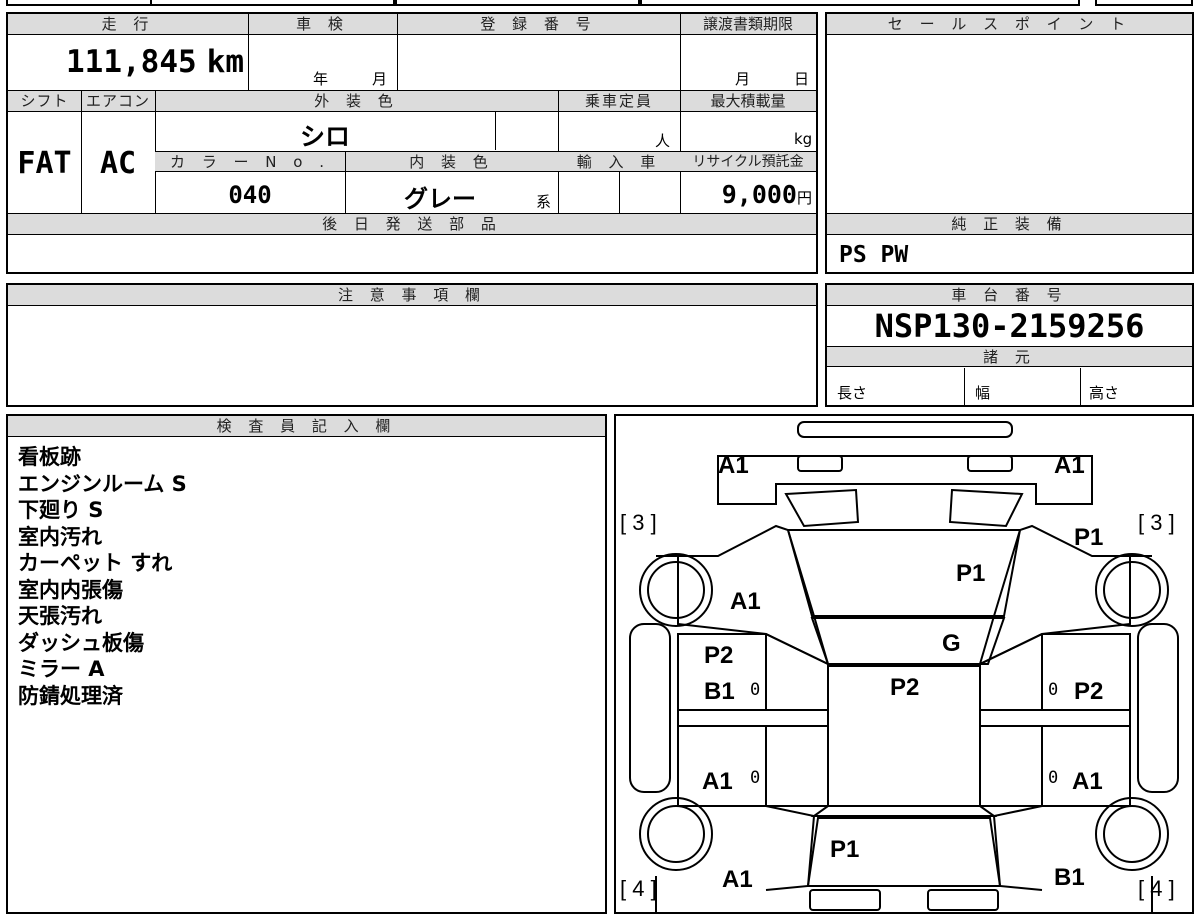 The image size is (1200, 914). What do you see at coordinates (755, 778) in the screenshot?
I see `label-zero-left-rear: 0` at bounding box center [755, 778].